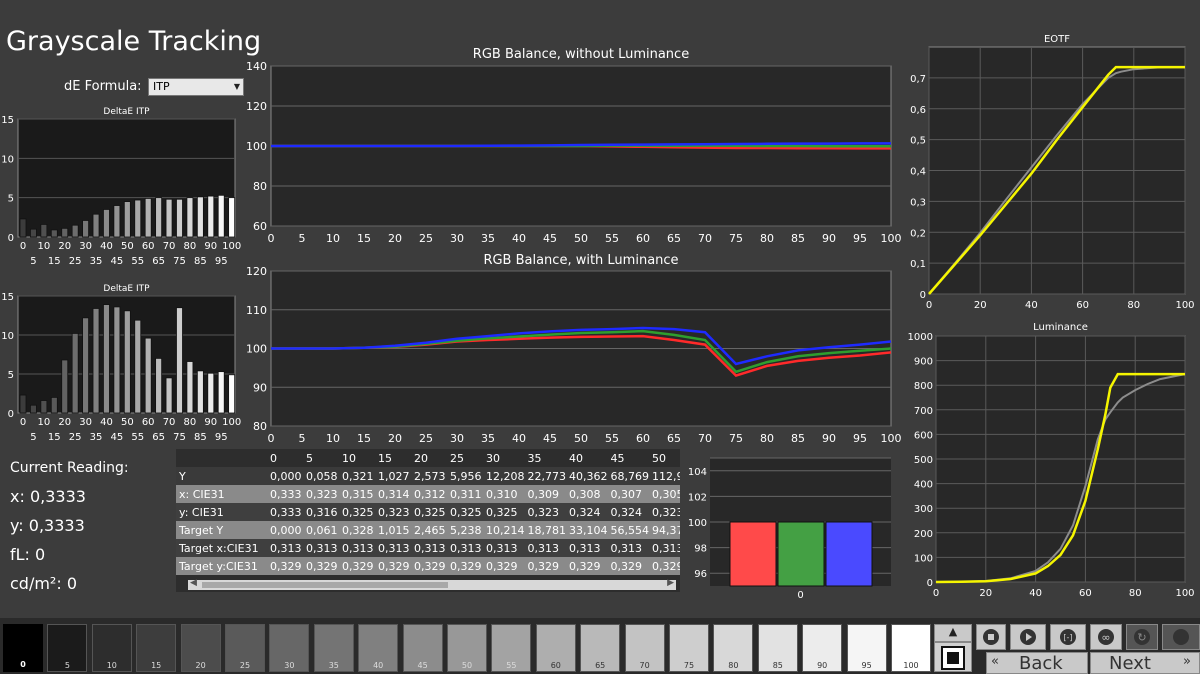 This screenshot has width=1200, height=674. I want to click on patch-35: 35, so click(333, 648).